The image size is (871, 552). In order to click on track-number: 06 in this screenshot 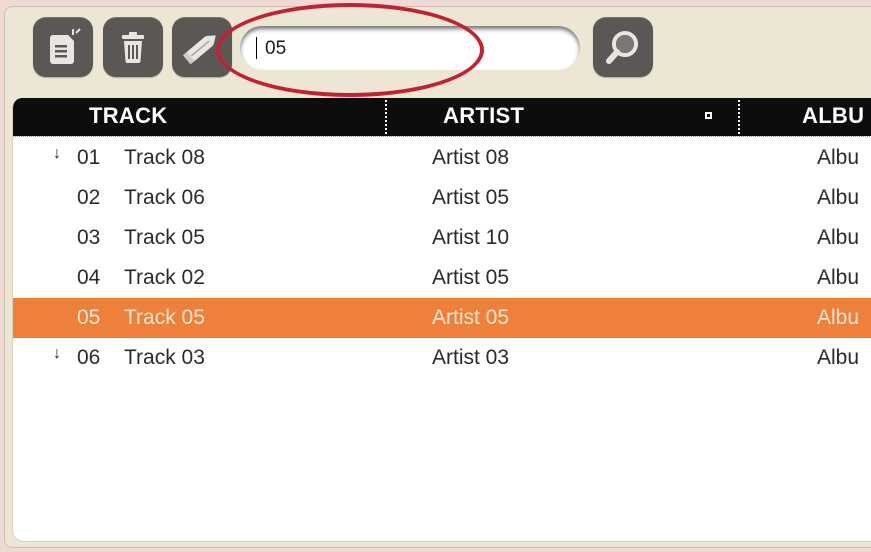, I will do `click(89, 357)`.